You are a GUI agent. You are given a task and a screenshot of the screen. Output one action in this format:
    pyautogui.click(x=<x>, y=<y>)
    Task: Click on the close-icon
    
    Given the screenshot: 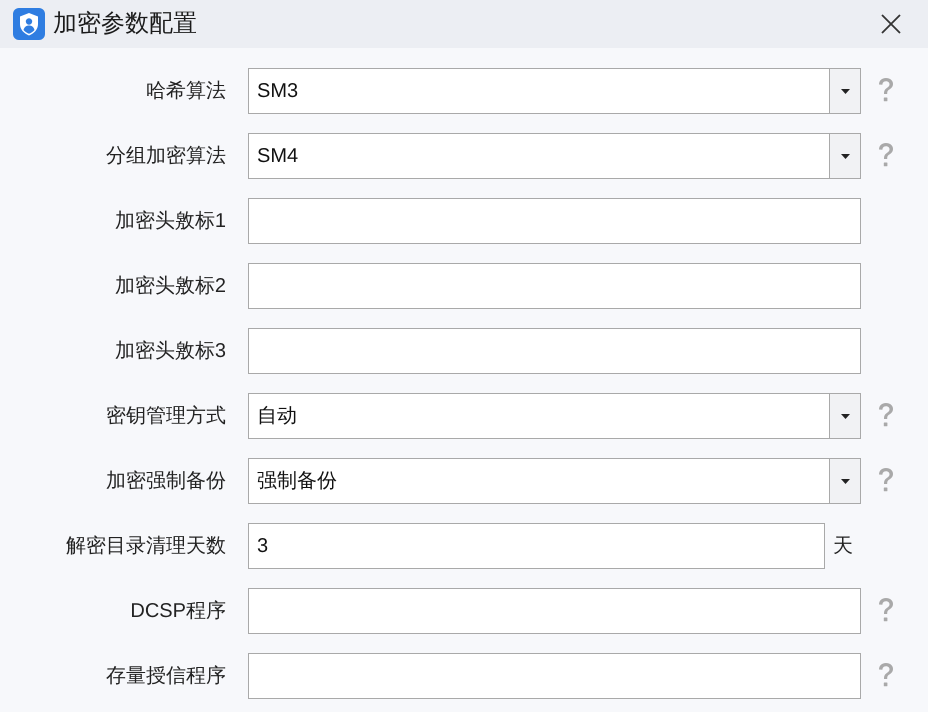 What is the action you would take?
    pyautogui.click(x=891, y=24)
    